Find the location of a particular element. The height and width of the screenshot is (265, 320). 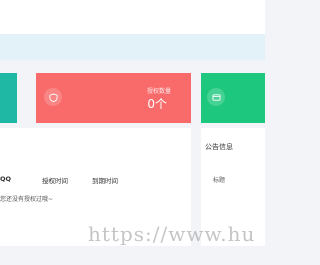

stat-card-partial-right is located at coordinates (233, 98).